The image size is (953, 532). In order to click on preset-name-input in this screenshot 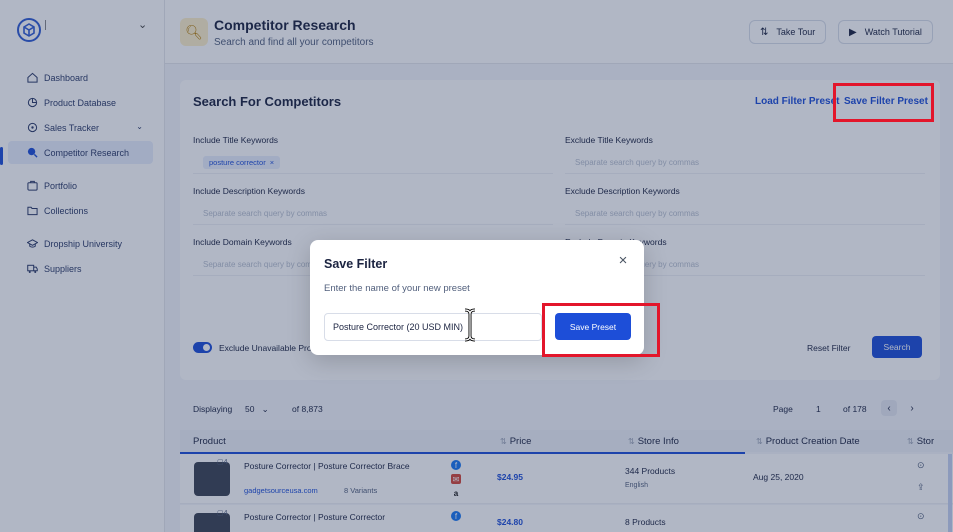, I will do `click(433, 327)`.